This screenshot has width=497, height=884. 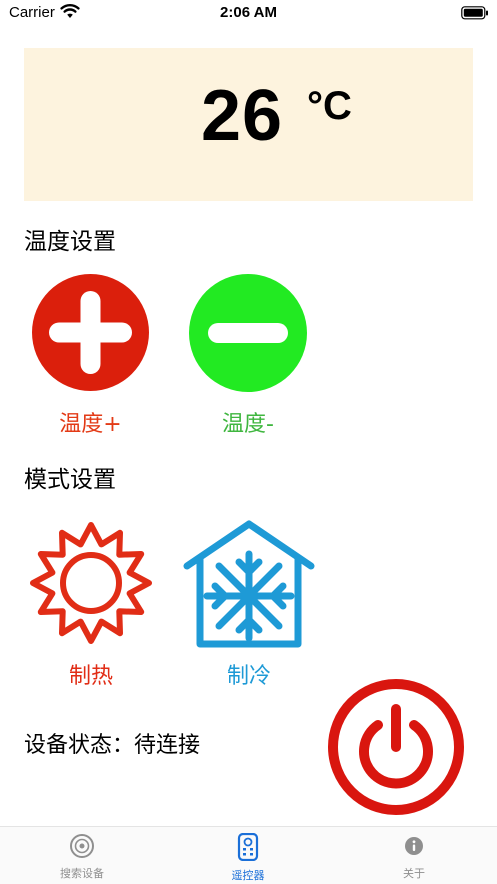 I want to click on cool-mode-button, so click(x=249, y=584).